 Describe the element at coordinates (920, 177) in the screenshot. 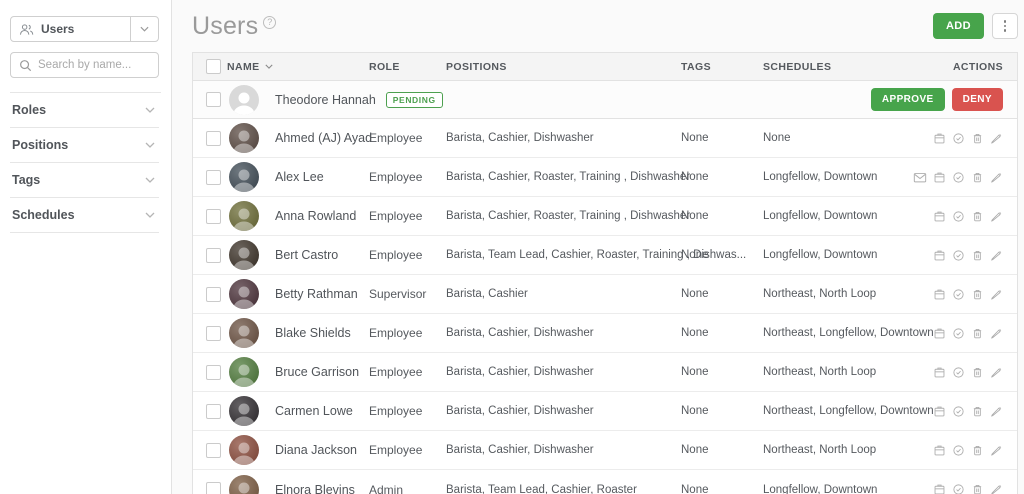

I see `message-icon` at that location.